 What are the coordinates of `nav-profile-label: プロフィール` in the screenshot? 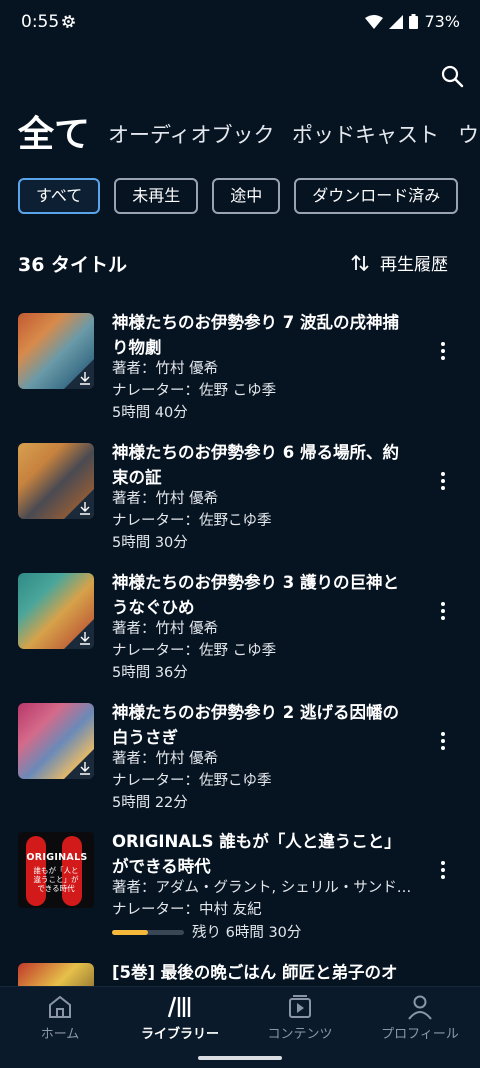 It's located at (420, 1034).